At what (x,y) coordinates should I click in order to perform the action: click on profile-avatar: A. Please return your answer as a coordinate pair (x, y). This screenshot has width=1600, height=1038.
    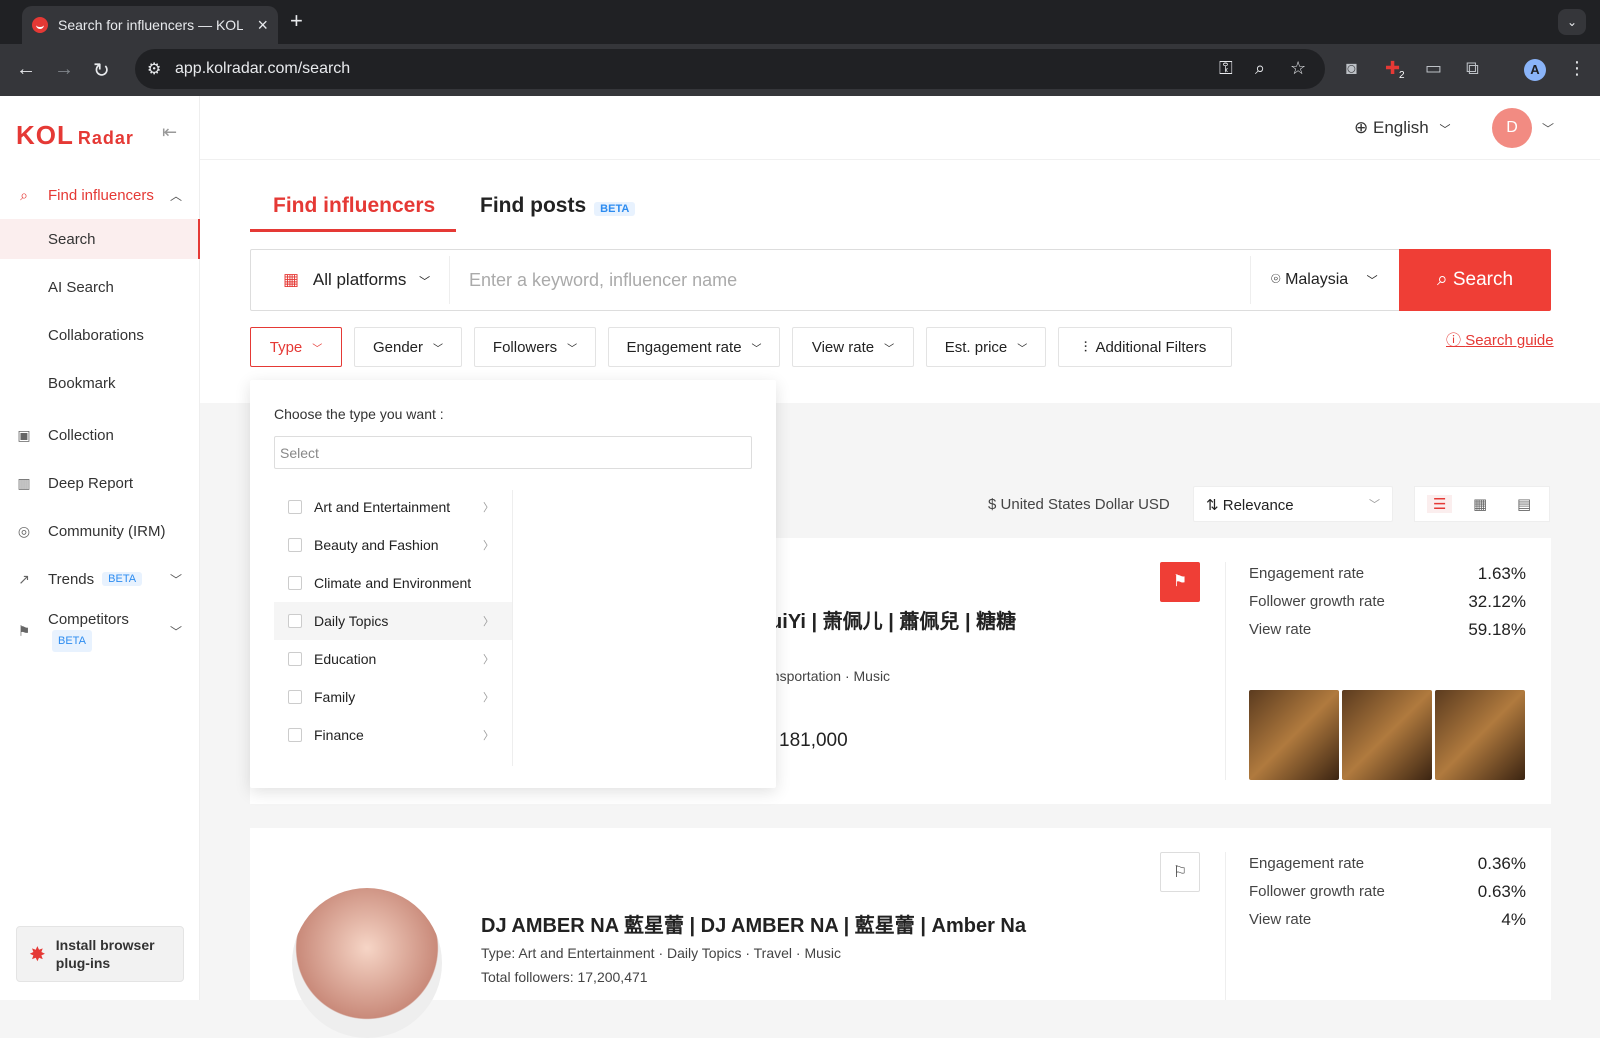
    Looking at the image, I should click on (1535, 70).